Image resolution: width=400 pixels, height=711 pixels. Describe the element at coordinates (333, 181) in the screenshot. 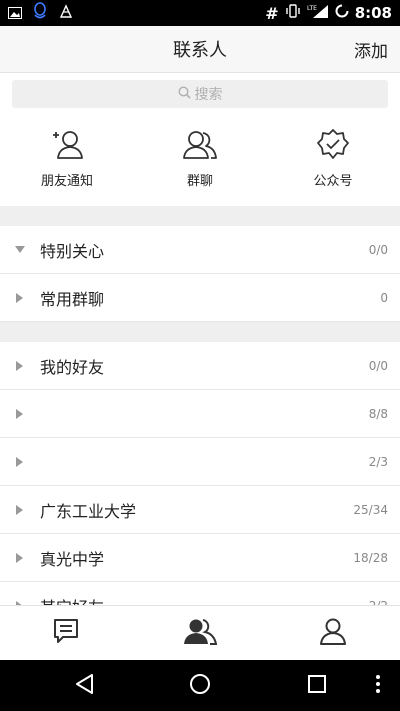

I see `quick-label: 公众号` at that location.